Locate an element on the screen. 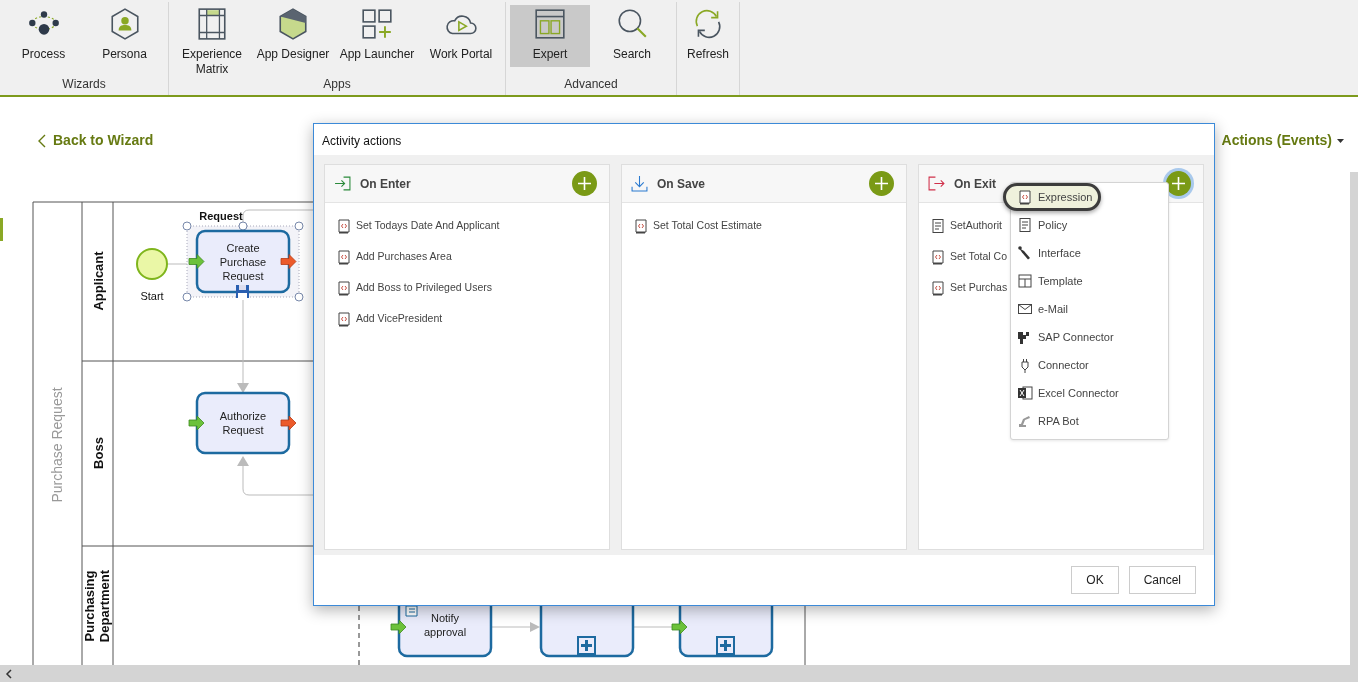  task-label: Authorize Request is located at coordinates (243, 423).